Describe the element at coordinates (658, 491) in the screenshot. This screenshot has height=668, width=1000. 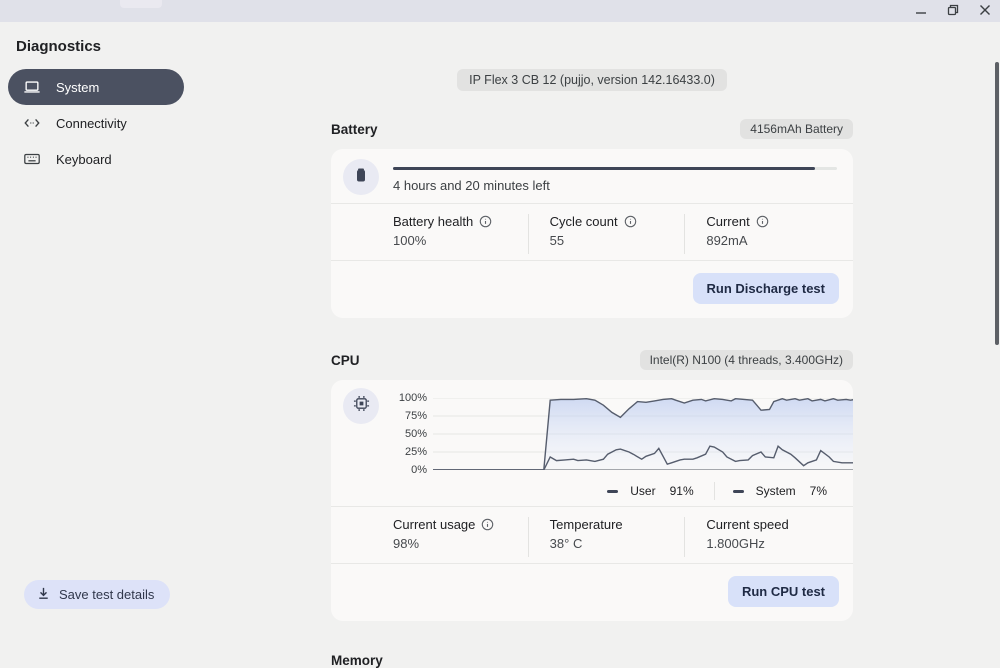
I see `legend-item-user: User 91%` at that location.